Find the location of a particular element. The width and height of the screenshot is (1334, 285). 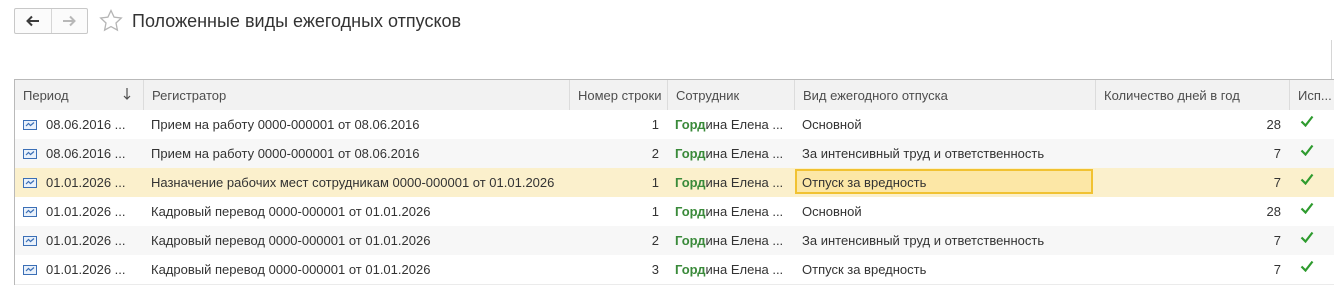

column-header-employee: Сотрудник is located at coordinates (730, 95).